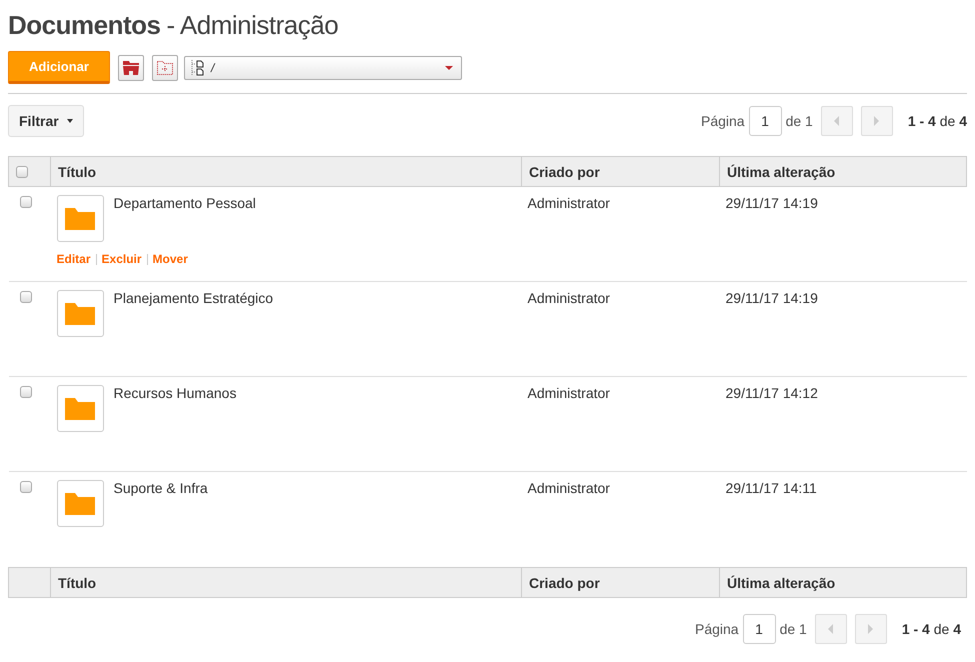 This screenshot has height=662, width=975. Describe the element at coordinates (198, 68) in the screenshot. I see `document-tree-icon` at that location.